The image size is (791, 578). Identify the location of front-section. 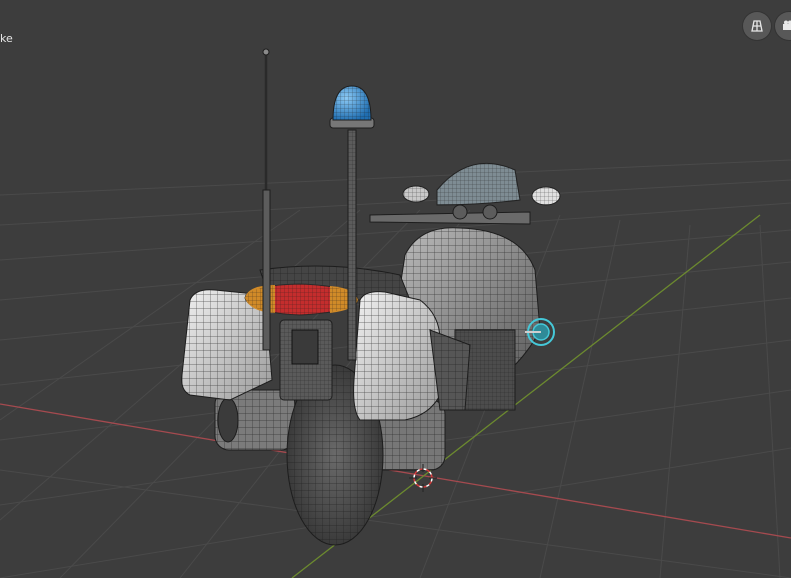
(465, 193).